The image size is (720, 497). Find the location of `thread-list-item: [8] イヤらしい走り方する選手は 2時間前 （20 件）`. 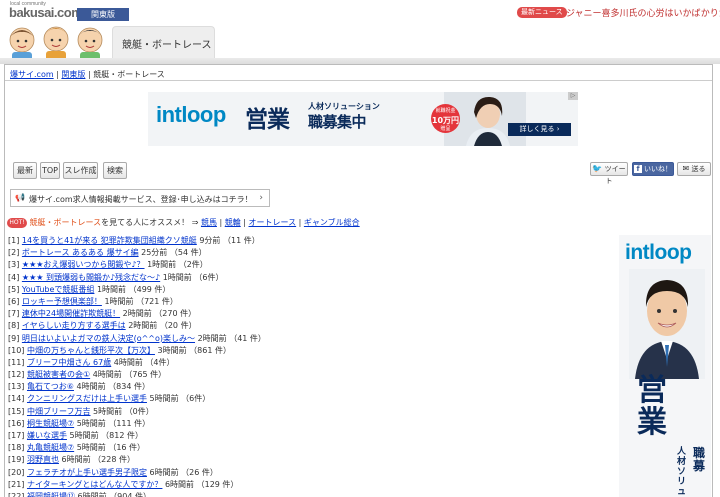

thread-list-item: [8] イヤらしい走り方する選手は 2時間前 （20 件） is located at coordinates (308, 326).